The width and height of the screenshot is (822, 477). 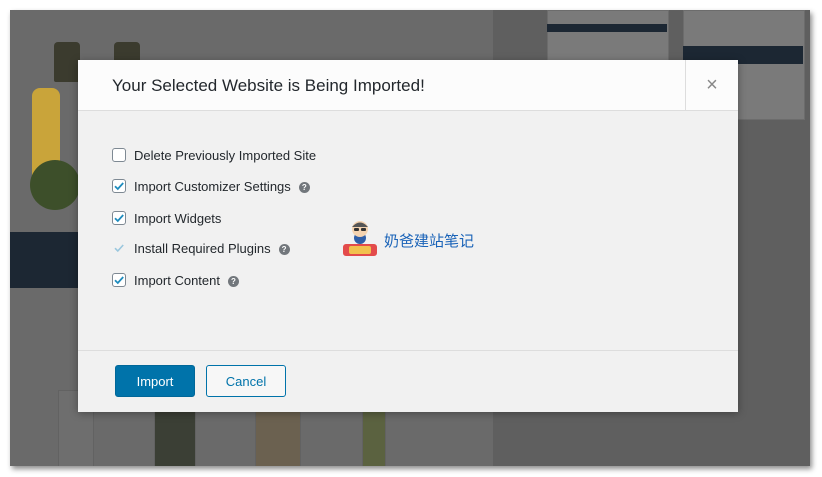 I want to click on modal-title: Your Selected Website is Being Imported!, so click(x=268, y=85).